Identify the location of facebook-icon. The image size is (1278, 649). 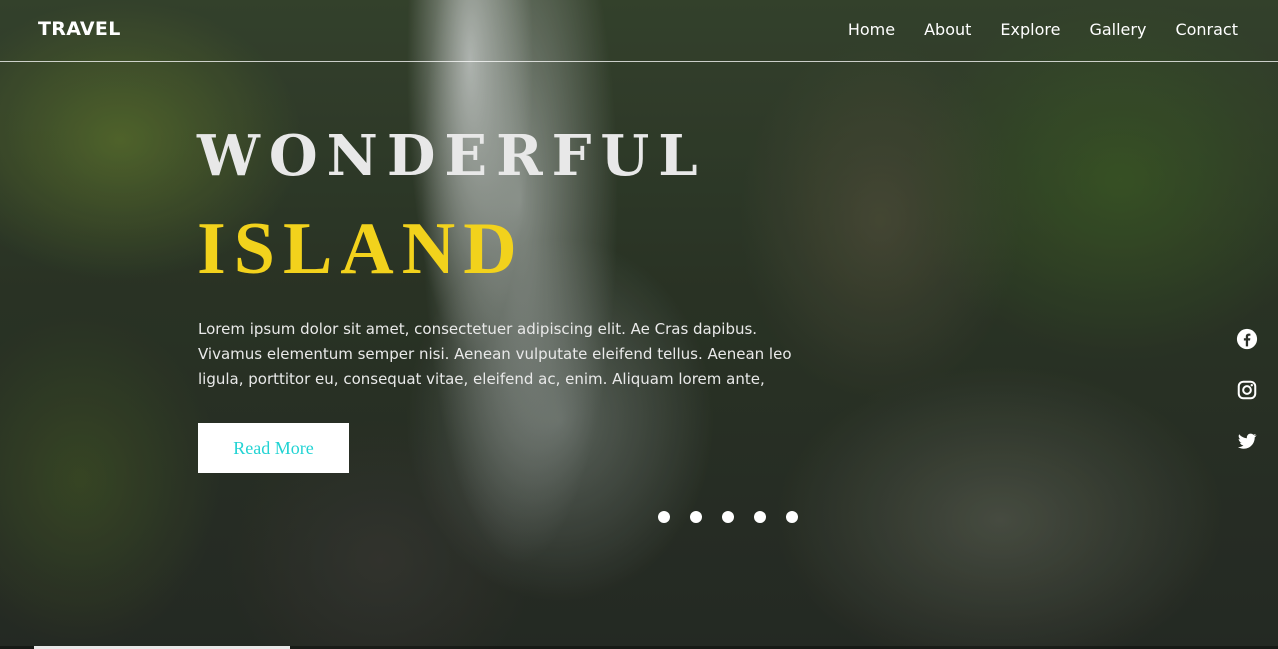
(1247, 339).